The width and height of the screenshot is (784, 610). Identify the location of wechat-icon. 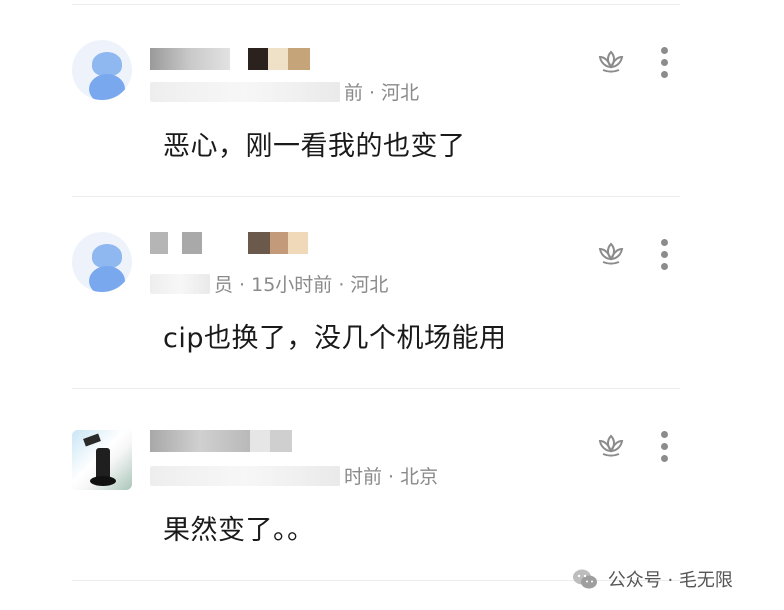
(585, 579).